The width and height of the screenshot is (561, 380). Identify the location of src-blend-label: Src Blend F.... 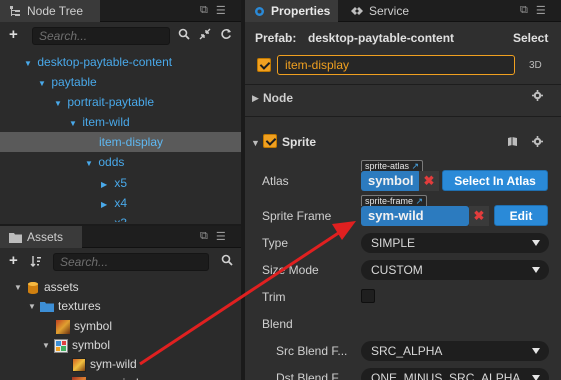
(312, 351).